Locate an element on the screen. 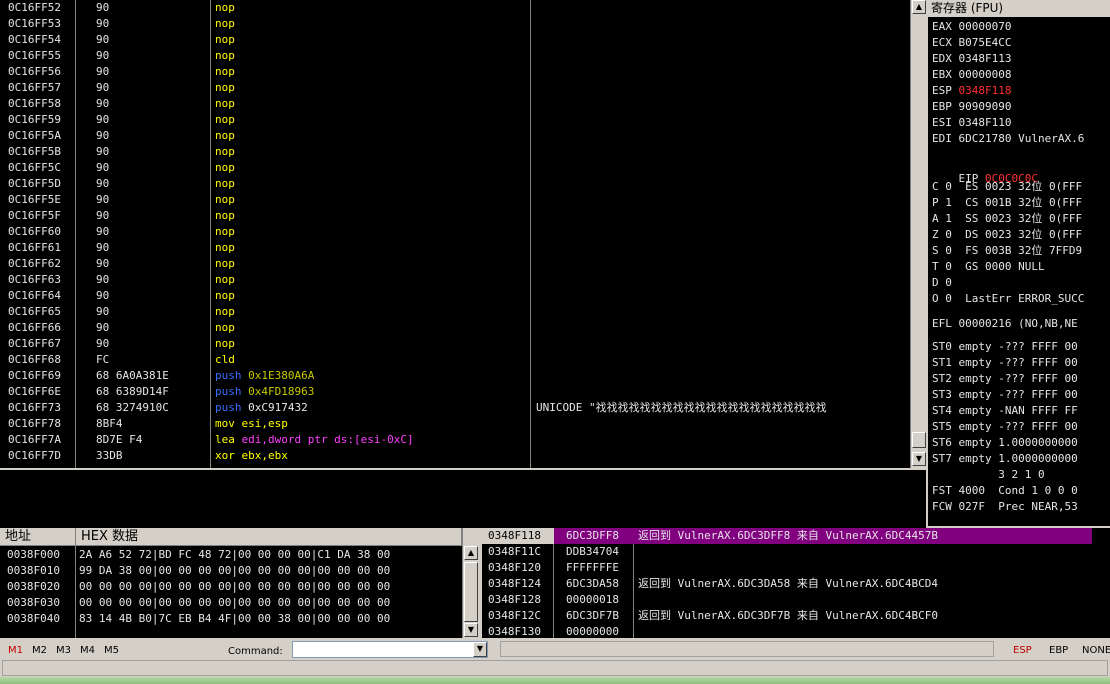 The width and height of the screenshot is (1110, 684). stack-row: 0348F130 00000000 is located at coordinates (796, 631).